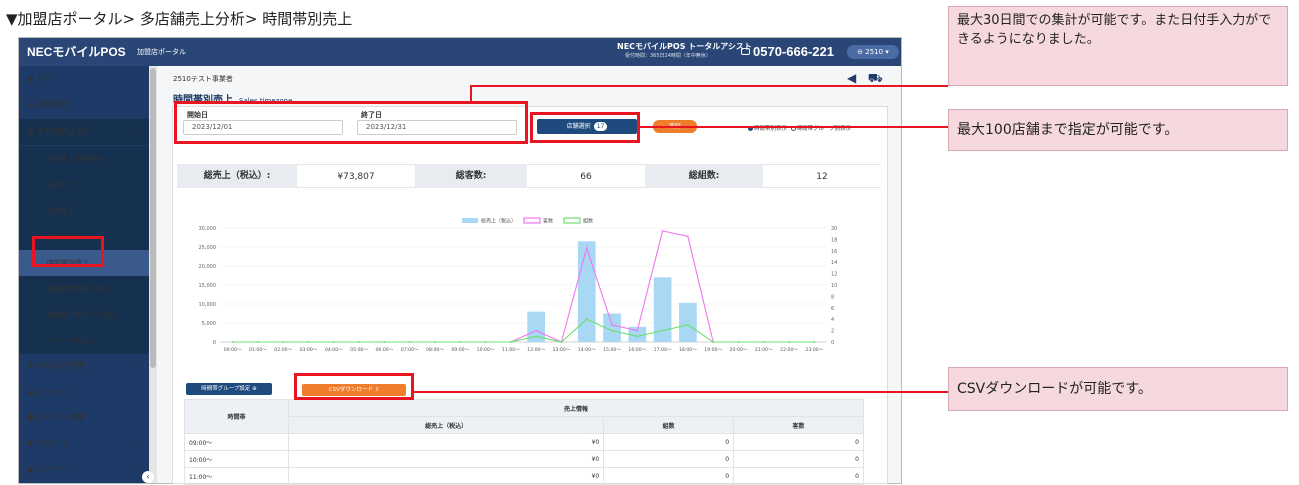 This screenshot has height=485, width=1299. I want to click on sidebar-item-12: ✲ POS設定管理 ‹, so click(84, 366).